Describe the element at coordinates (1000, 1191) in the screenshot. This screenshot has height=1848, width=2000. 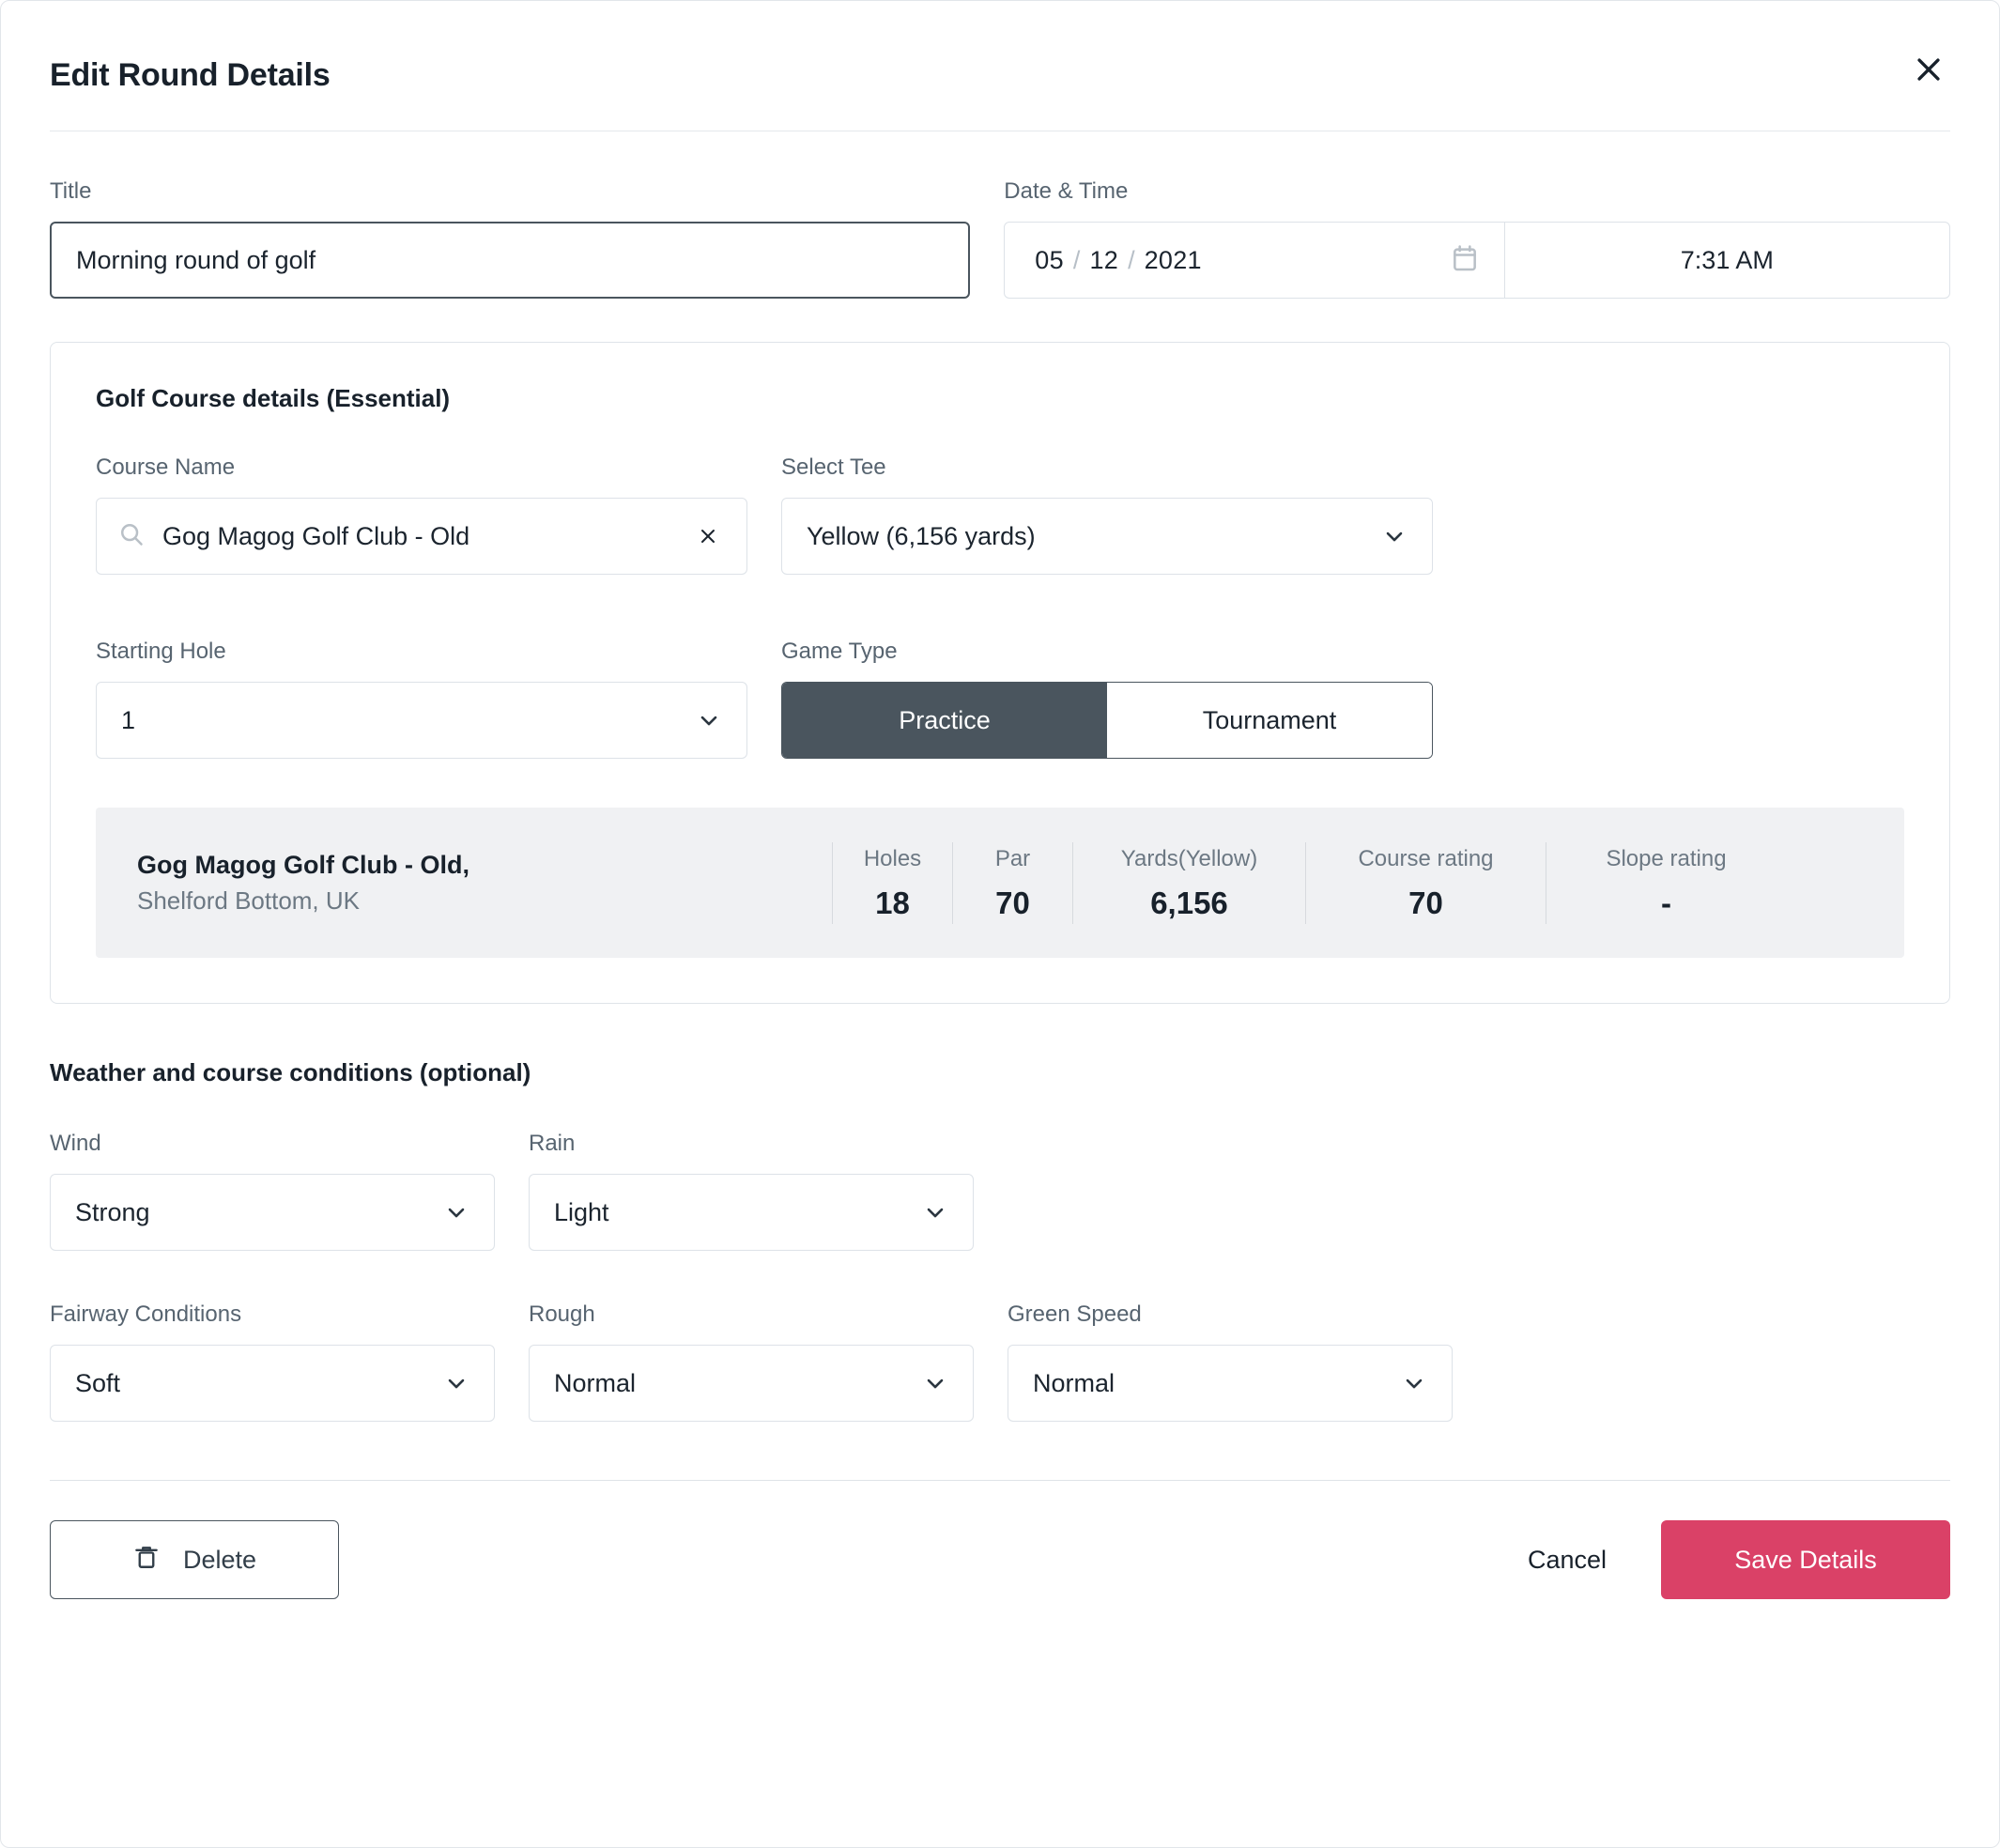
I see `weather-row-1: Wind Strong Rain Light` at that location.